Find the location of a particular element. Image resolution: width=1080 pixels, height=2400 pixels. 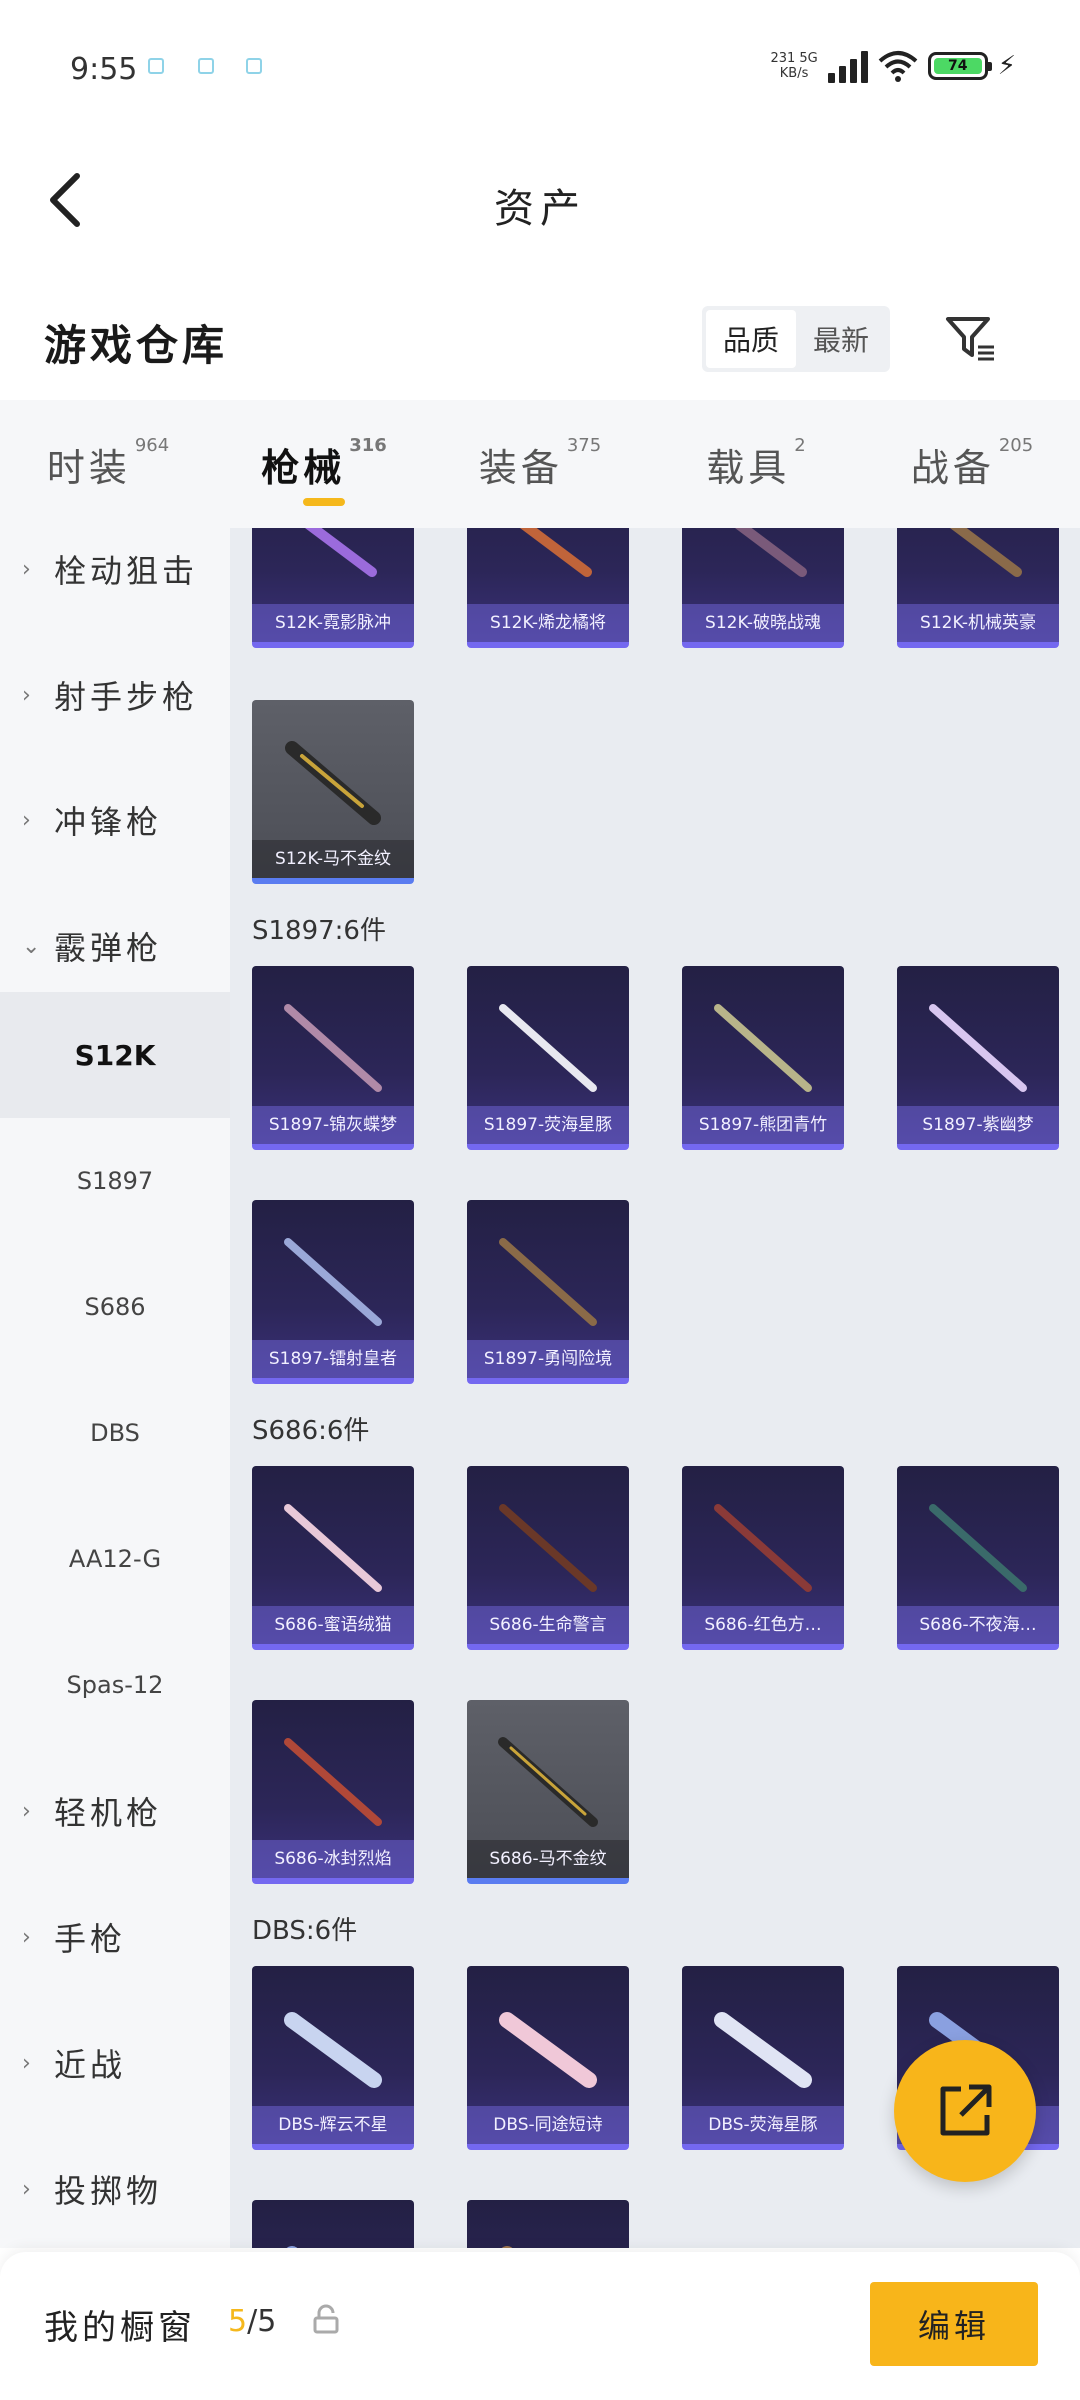

page-title: 资产 is located at coordinates (540, 209).